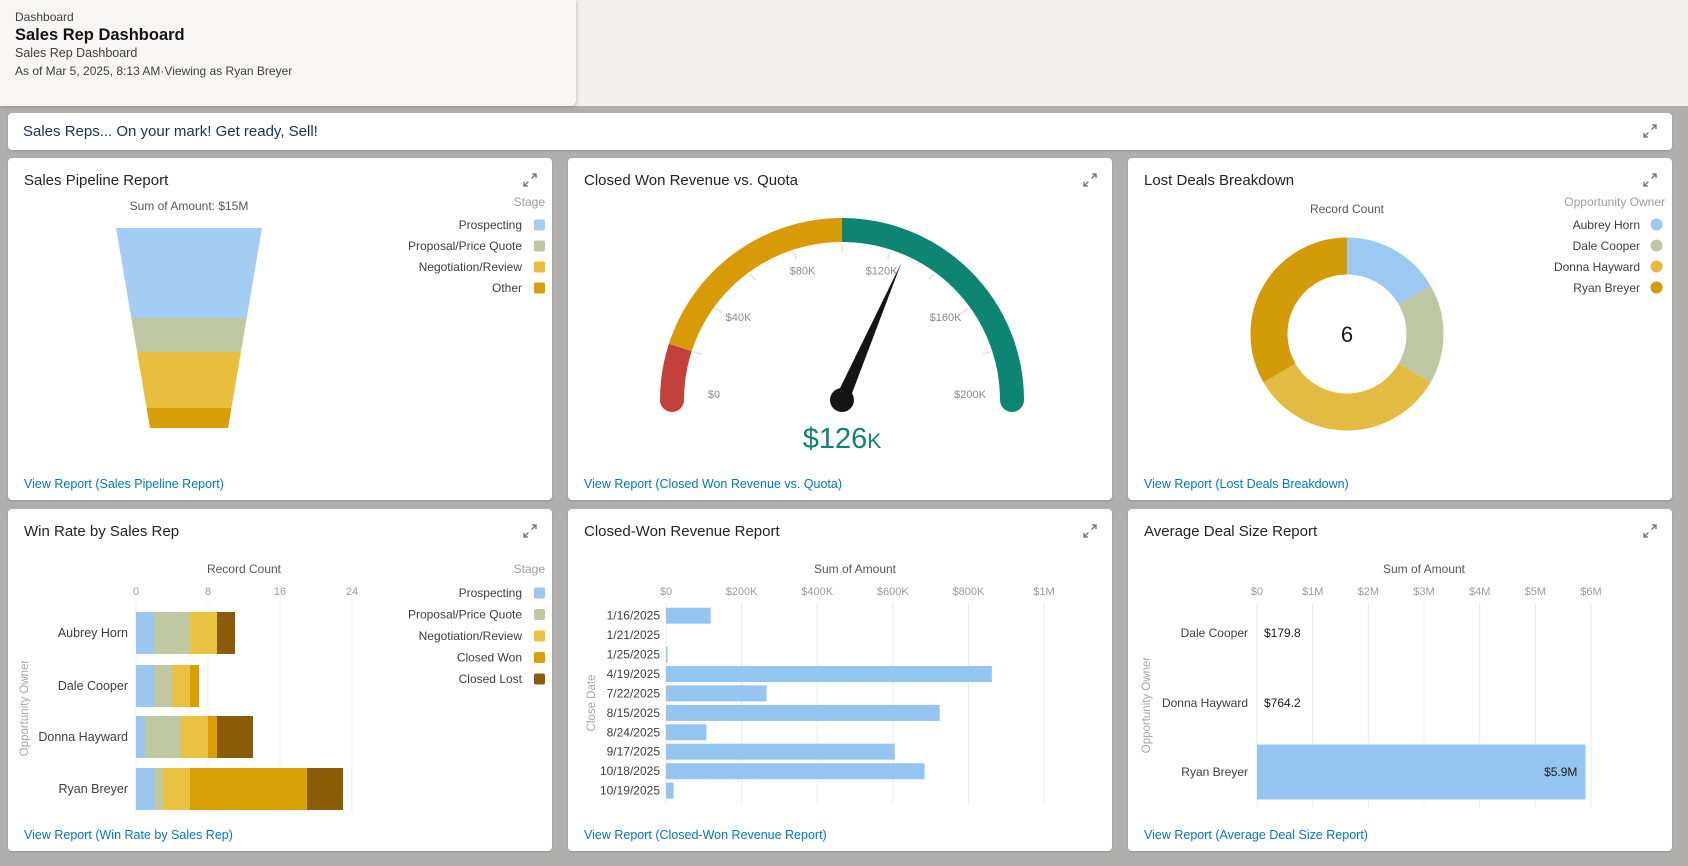 The height and width of the screenshot is (866, 1688). What do you see at coordinates (1347, 209) in the screenshot?
I see `donut-title: Record Count` at bounding box center [1347, 209].